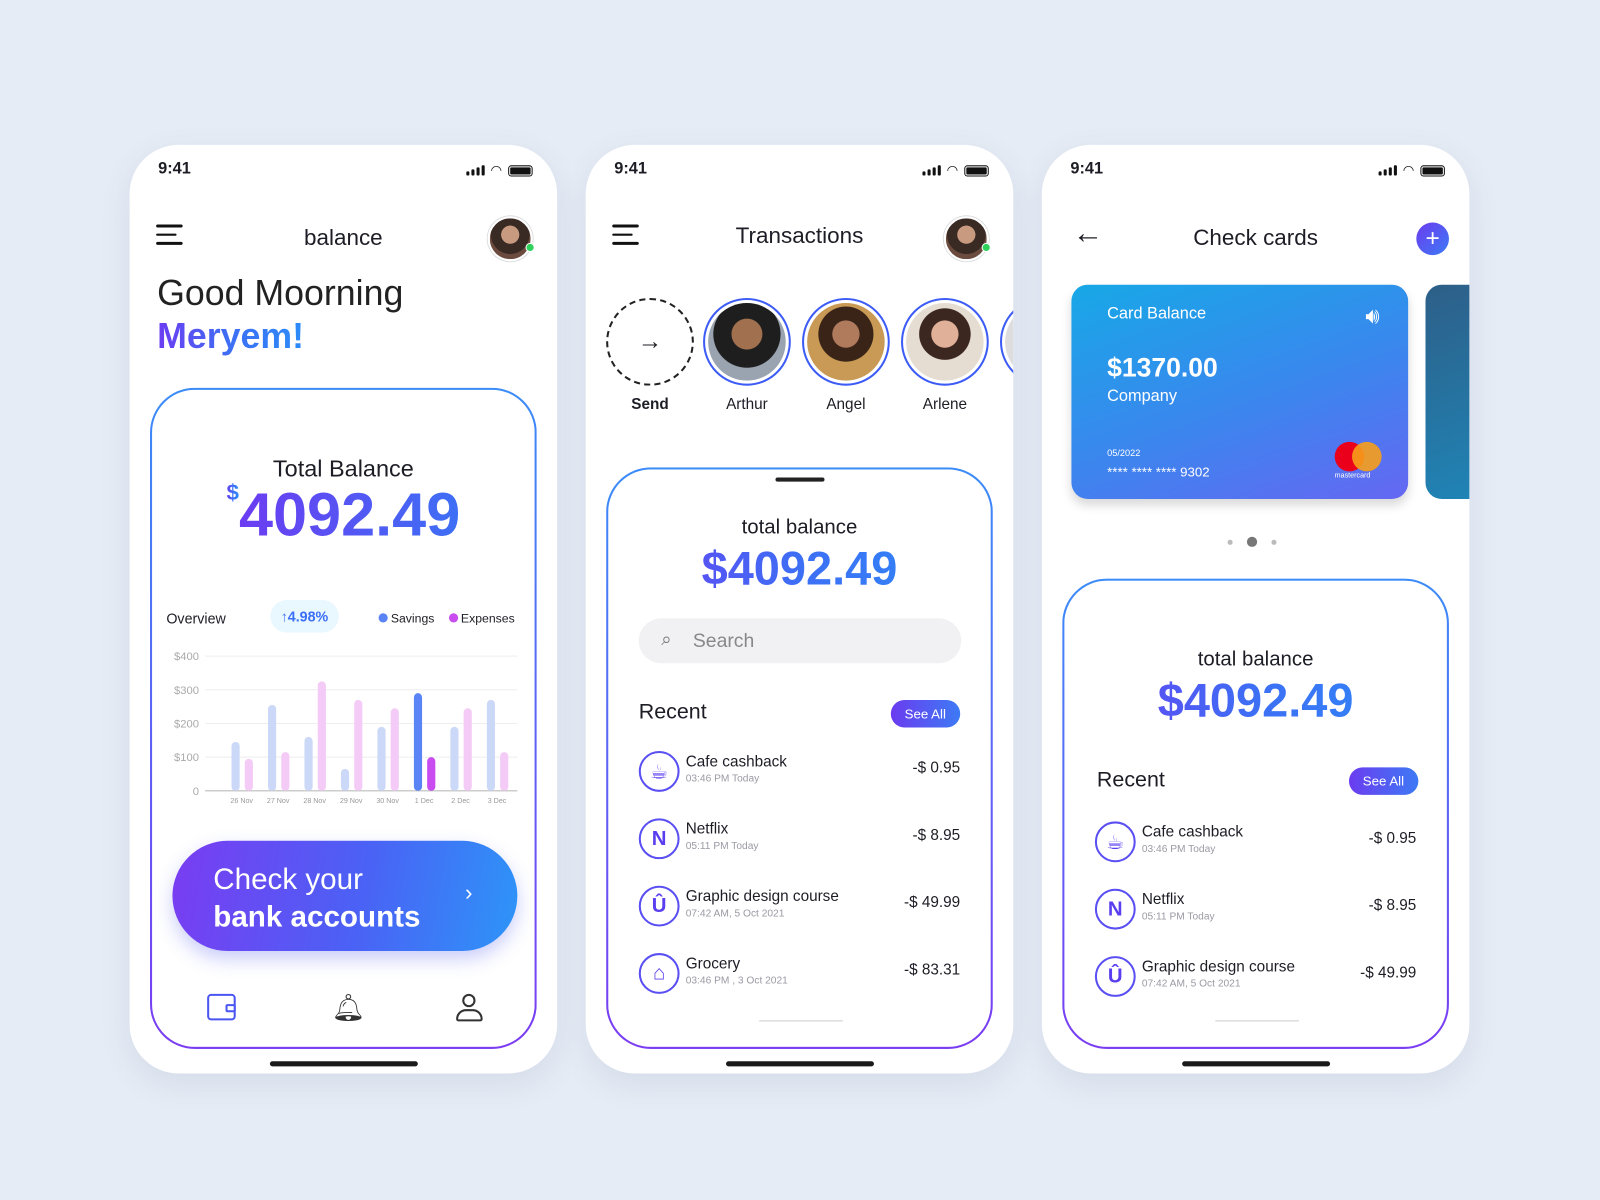  I want to click on total-value: $4092.49, so click(799, 568).